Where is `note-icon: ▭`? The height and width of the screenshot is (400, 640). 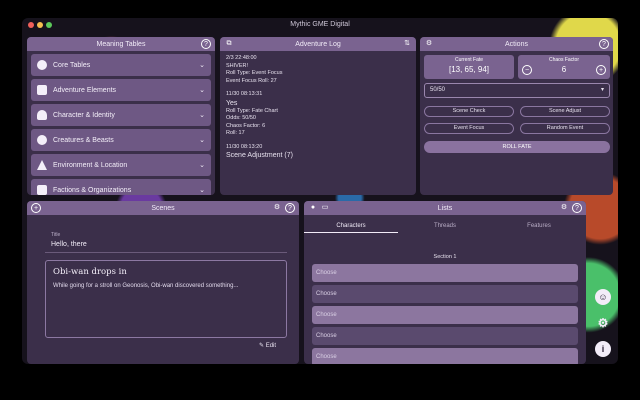 note-icon: ▭ is located at coordinates (325, 208).